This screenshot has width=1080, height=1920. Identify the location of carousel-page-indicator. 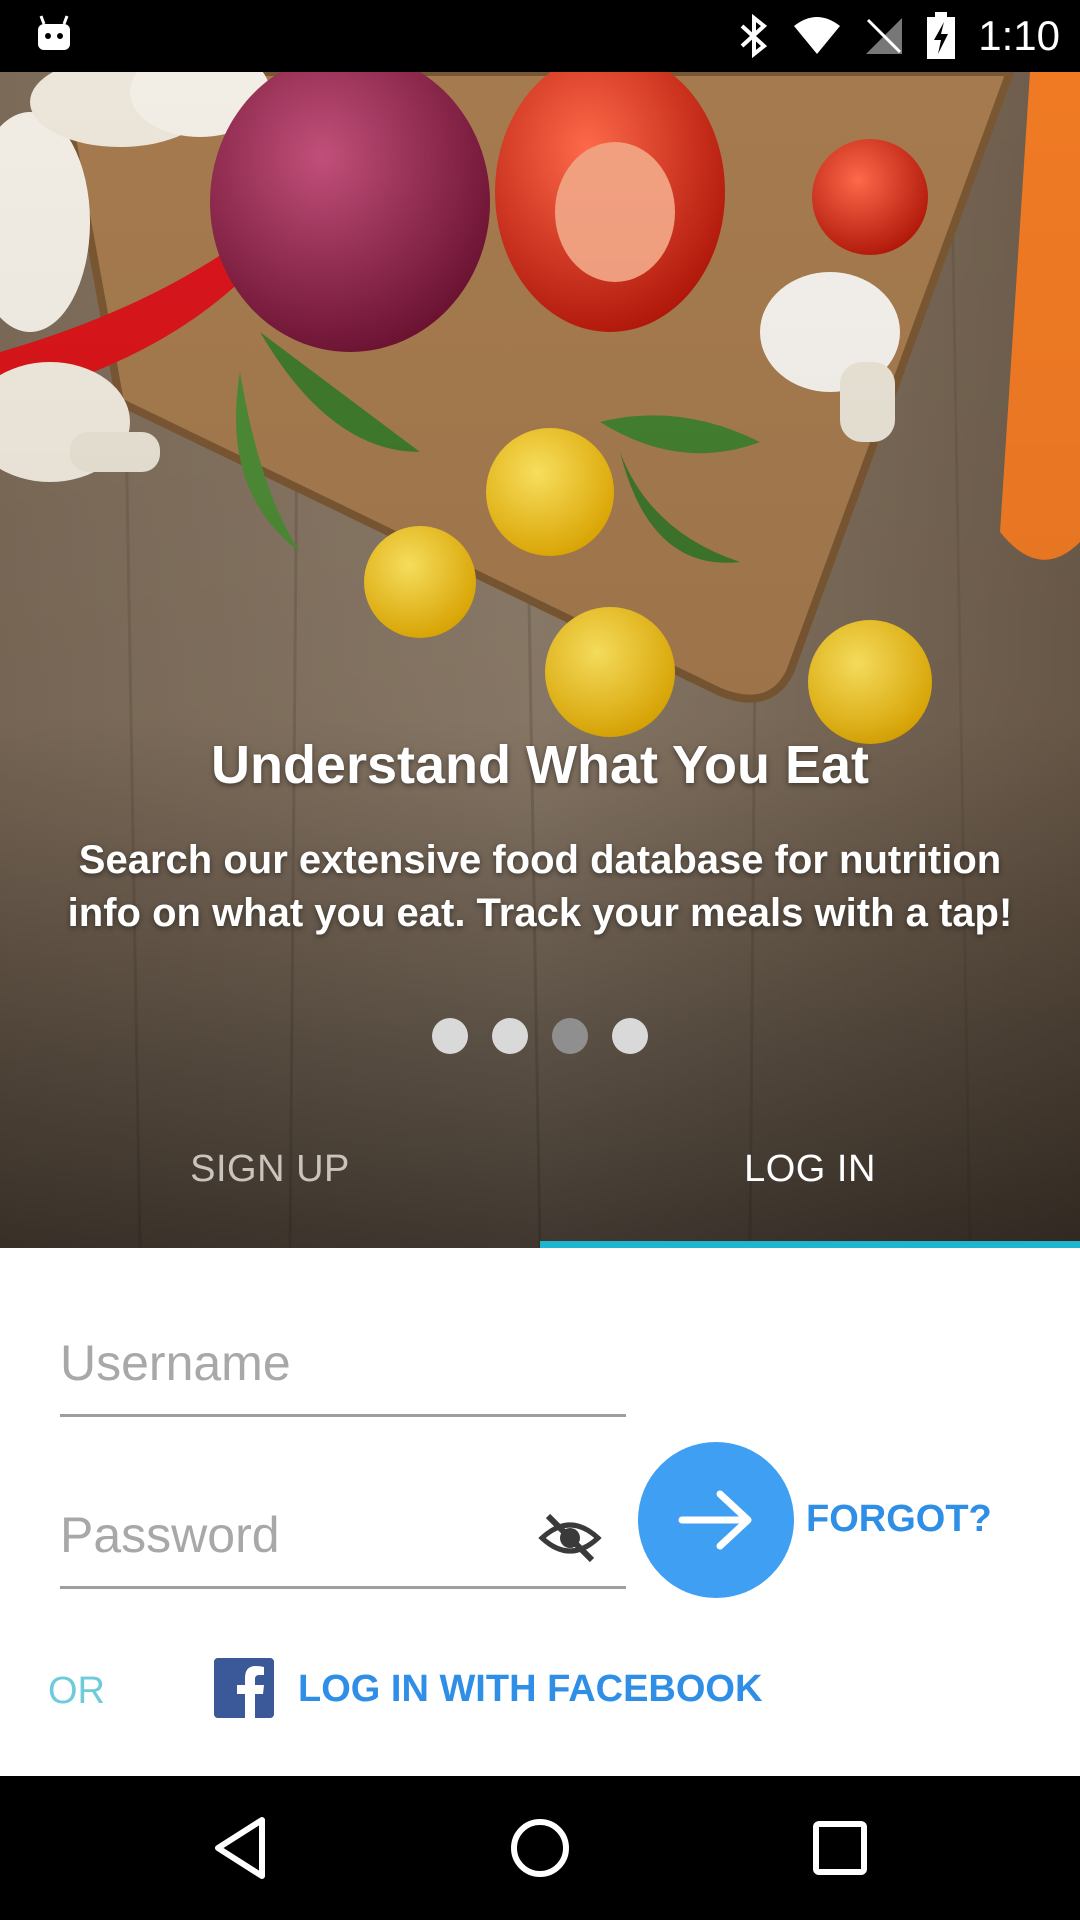
(540, 1036).